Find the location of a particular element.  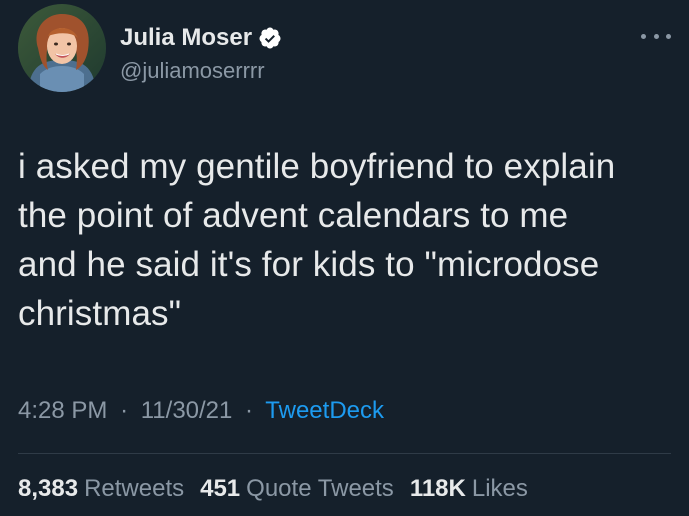

avatar is located at coordinates (62, 48).